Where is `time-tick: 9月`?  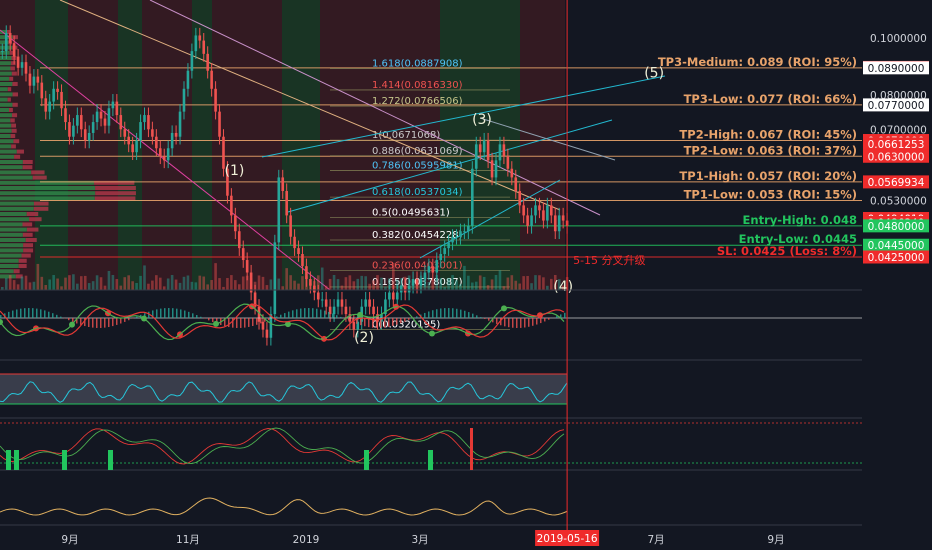
time-tick: 9月 is located at coordinates (775, 540).